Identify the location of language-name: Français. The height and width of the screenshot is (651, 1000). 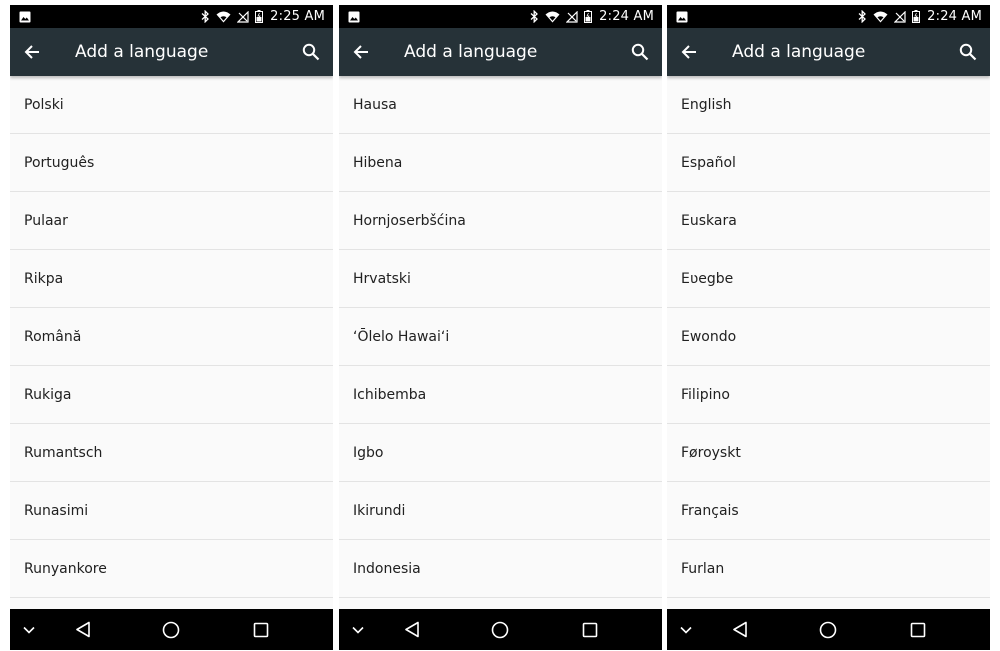
(710, 510).